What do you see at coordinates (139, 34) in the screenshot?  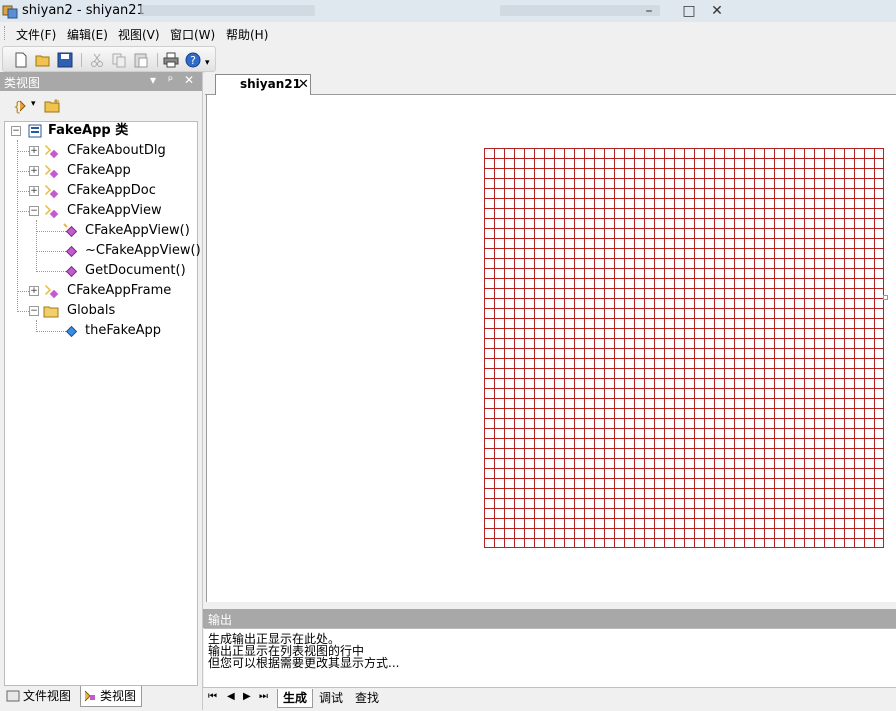 I see `menu-view: 视图(V)` at bounding box center [139, 34].